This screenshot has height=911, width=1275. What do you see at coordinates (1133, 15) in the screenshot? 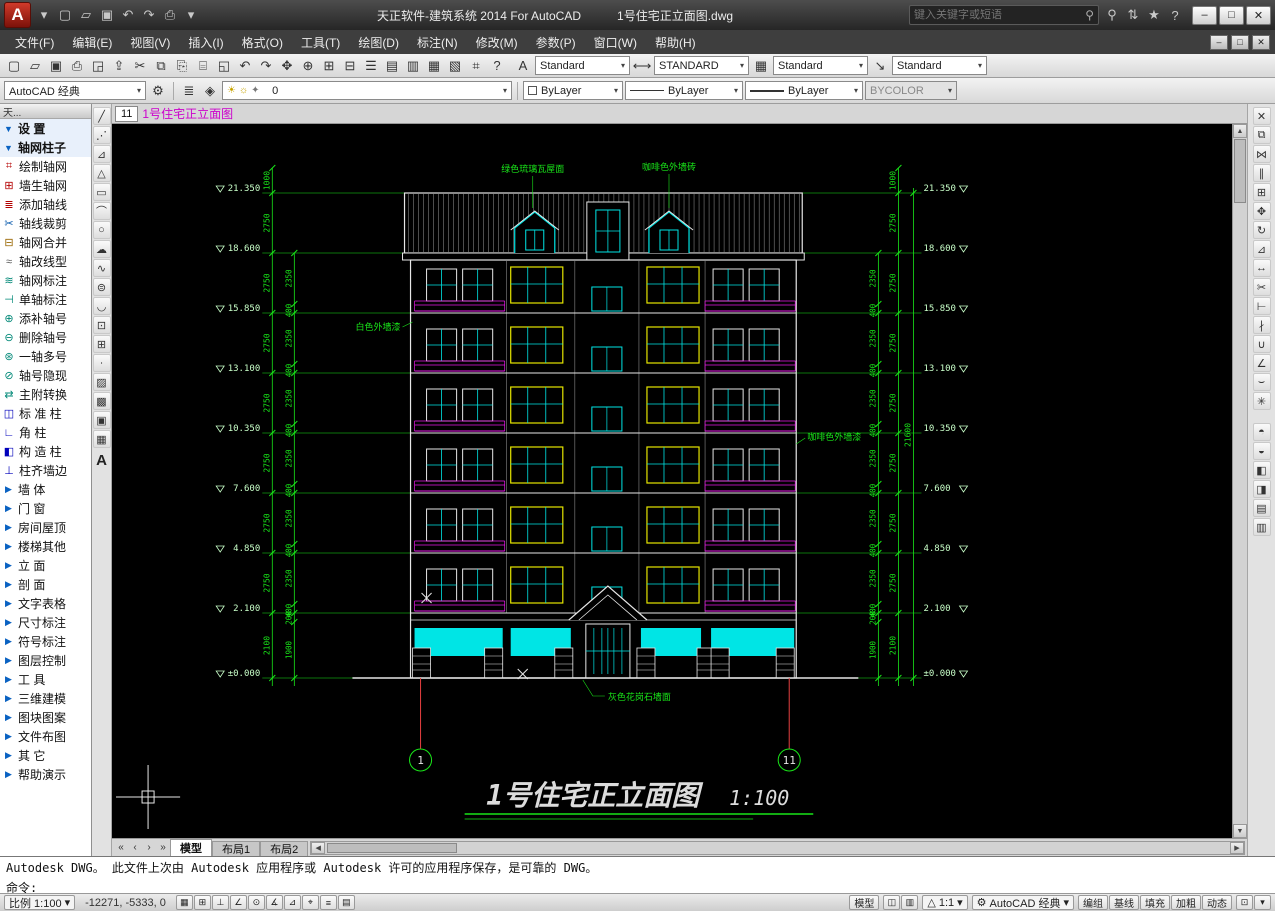
I see `exchange-icon: ⇅` at bounding box center [1133, 15].